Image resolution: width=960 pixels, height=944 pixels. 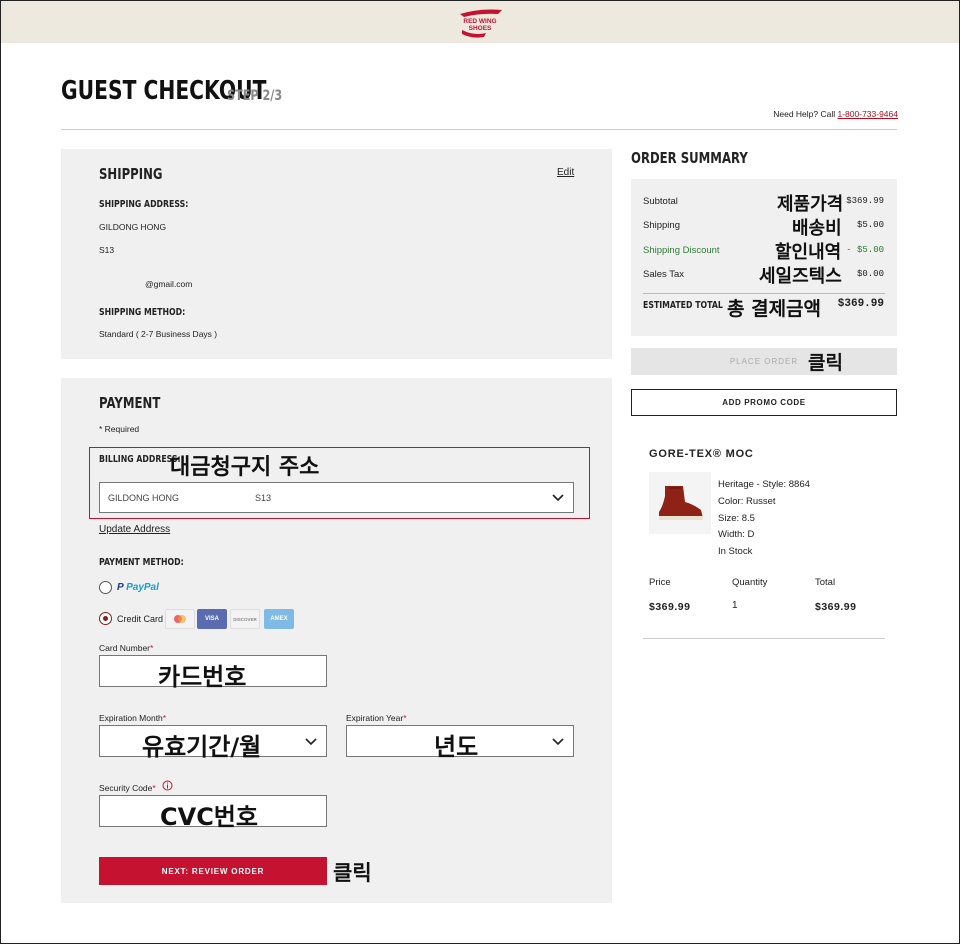 I want to click on exp-month-label-text: Expiration Month, so click(x=131, y=718).